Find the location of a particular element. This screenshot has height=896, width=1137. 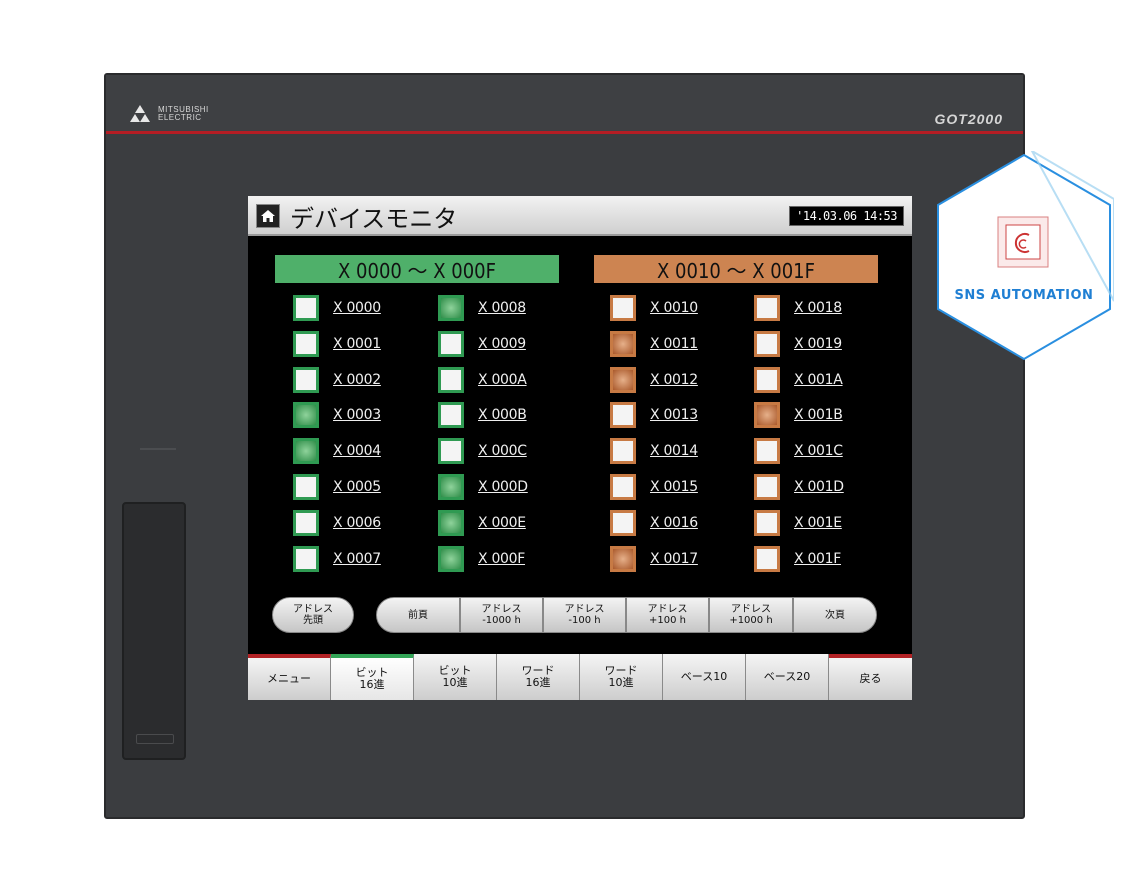

address-top-button: アドレス 先頭 is located at coordinates (313, 615).